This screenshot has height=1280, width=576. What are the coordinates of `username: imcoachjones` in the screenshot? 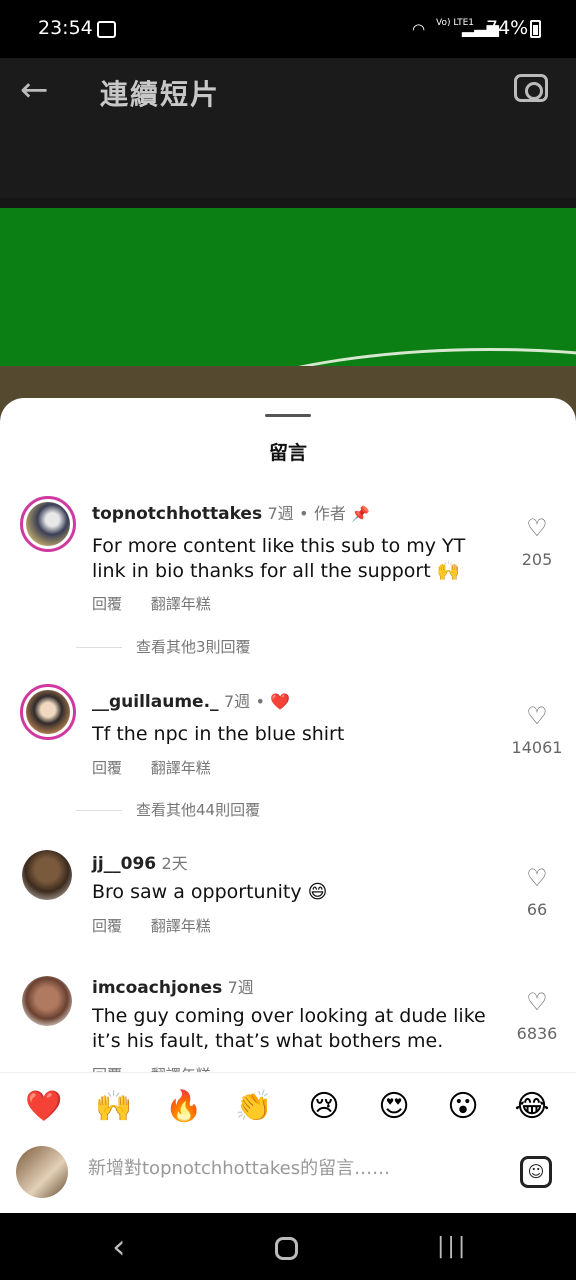 It's located at (157, 988).